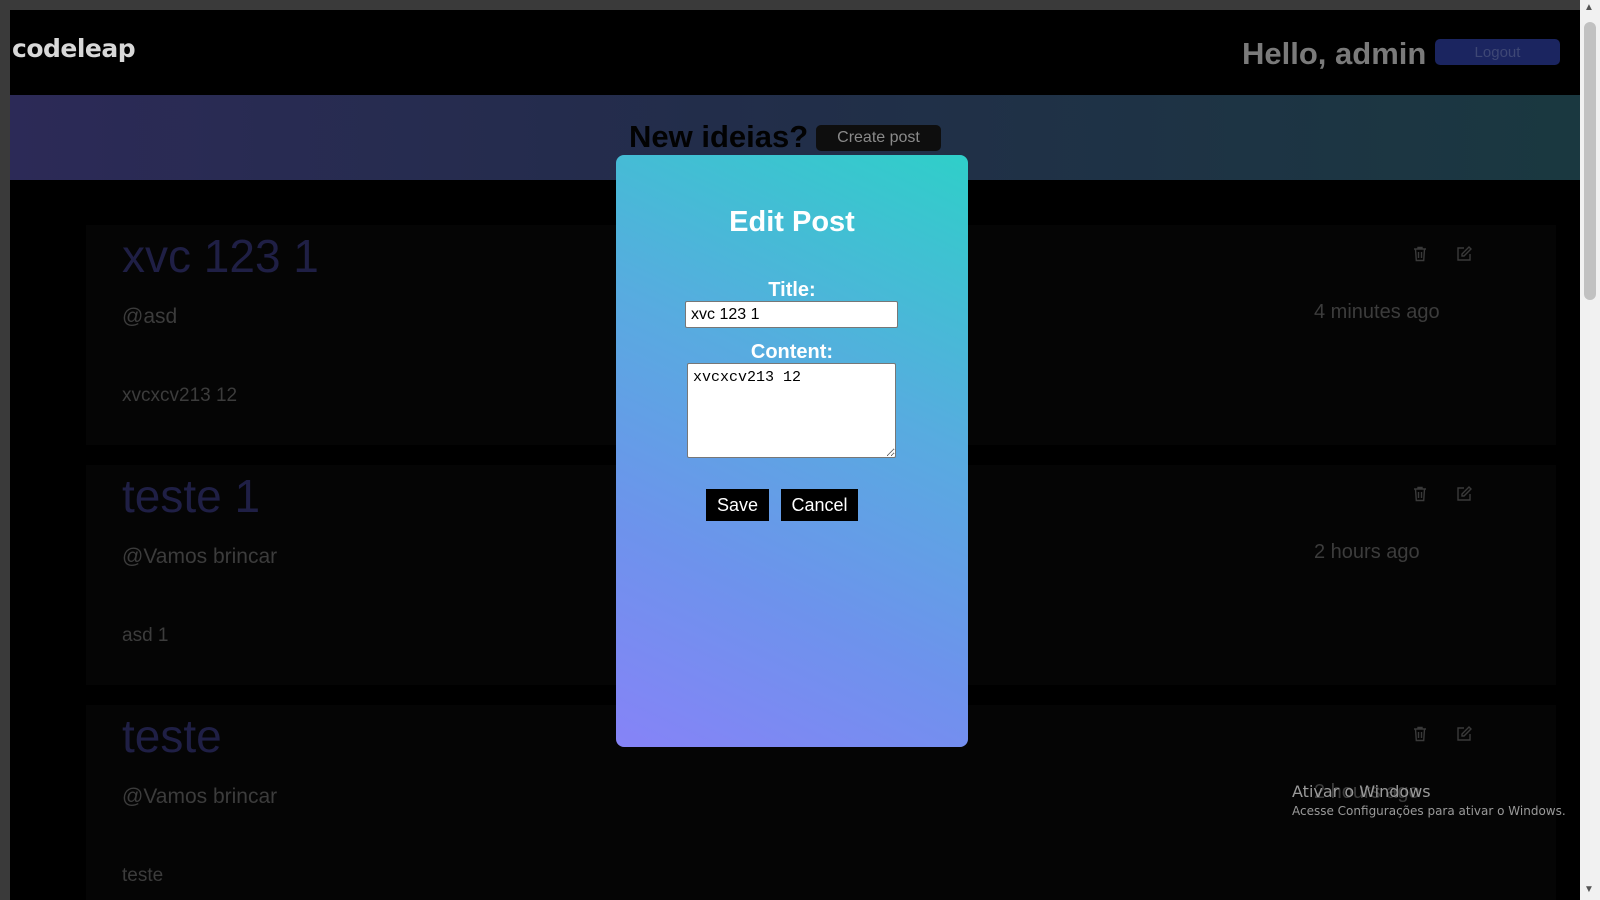 This screenshot has width=1600, height=900. What do you see at coordinates (795, 52) in the screenshot?
I see `header: codeleap Hello, admin Logout` at bounding box center [795, 52].